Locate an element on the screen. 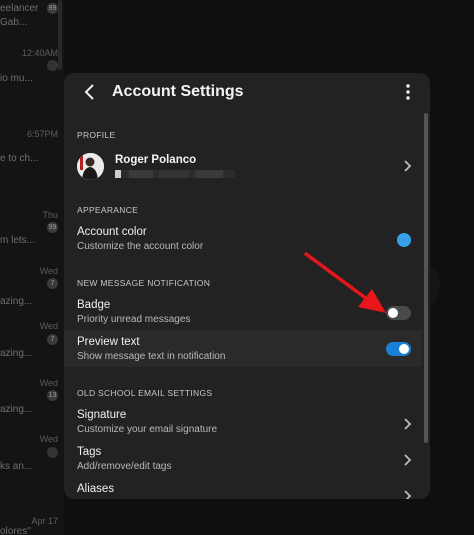 The image size is (474, 535). section-label-appearance: APPEARANCE is located at coordinates (108, 210).